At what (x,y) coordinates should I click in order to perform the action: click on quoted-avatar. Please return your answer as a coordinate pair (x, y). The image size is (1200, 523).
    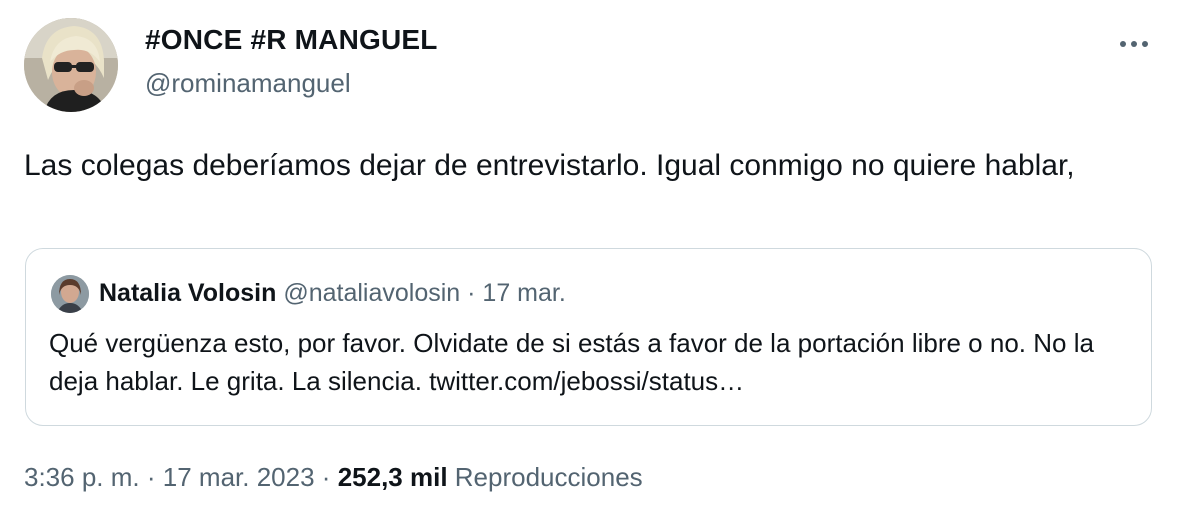
    Looking at the image, I should click on (70, 294).